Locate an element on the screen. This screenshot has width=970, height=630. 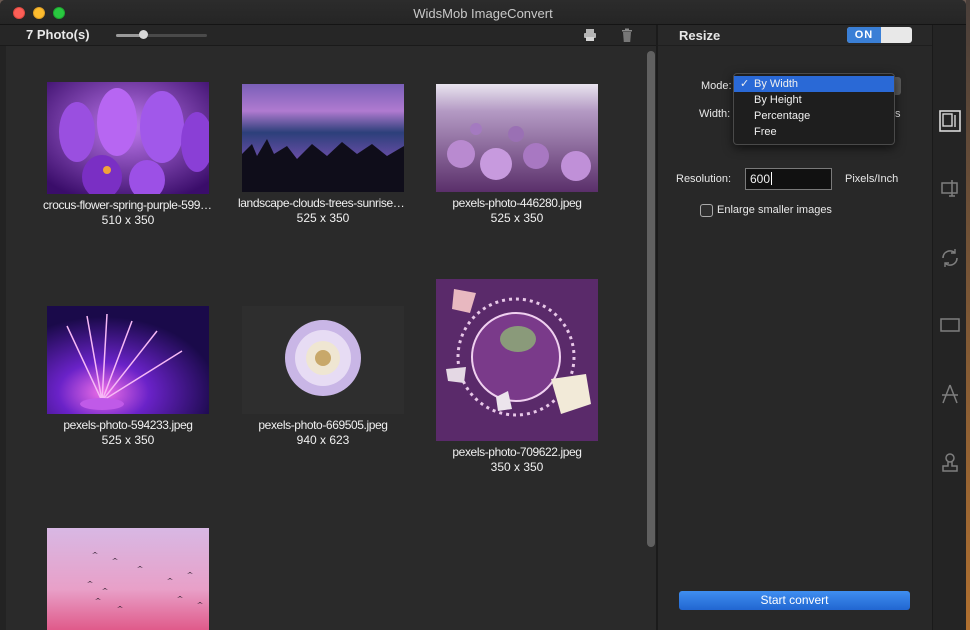
photo-count: 7 Photo(s) is located at coordinates (58, 34).